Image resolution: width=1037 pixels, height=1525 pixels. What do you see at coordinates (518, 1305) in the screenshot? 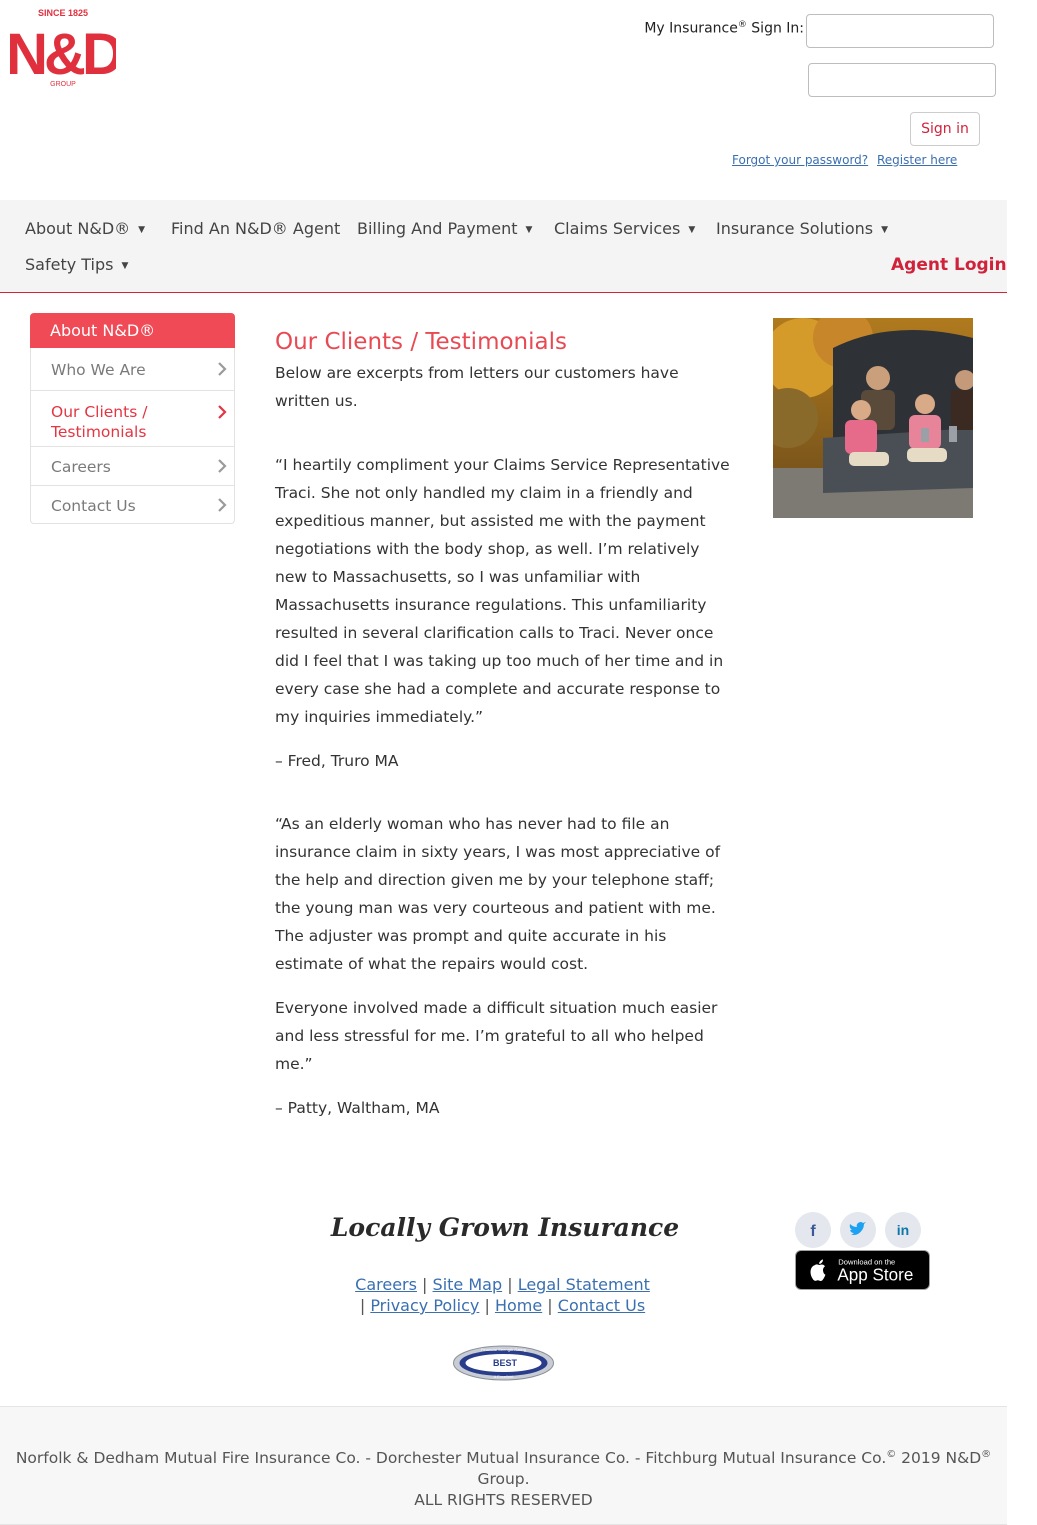
I see `footer-link-home: Home` at bounding box center [518, 1305].